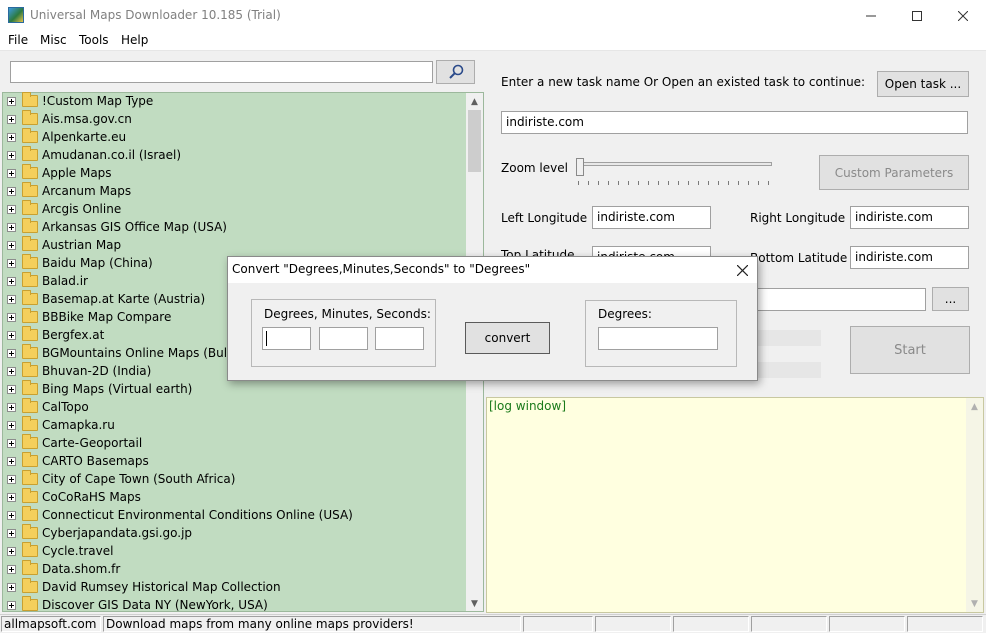 This screenshot has height=633, width=986. Describe the element at coordinates (909, 257) in the screenshot. I see `bottom-latitude-input: indiriste.com` at that location.